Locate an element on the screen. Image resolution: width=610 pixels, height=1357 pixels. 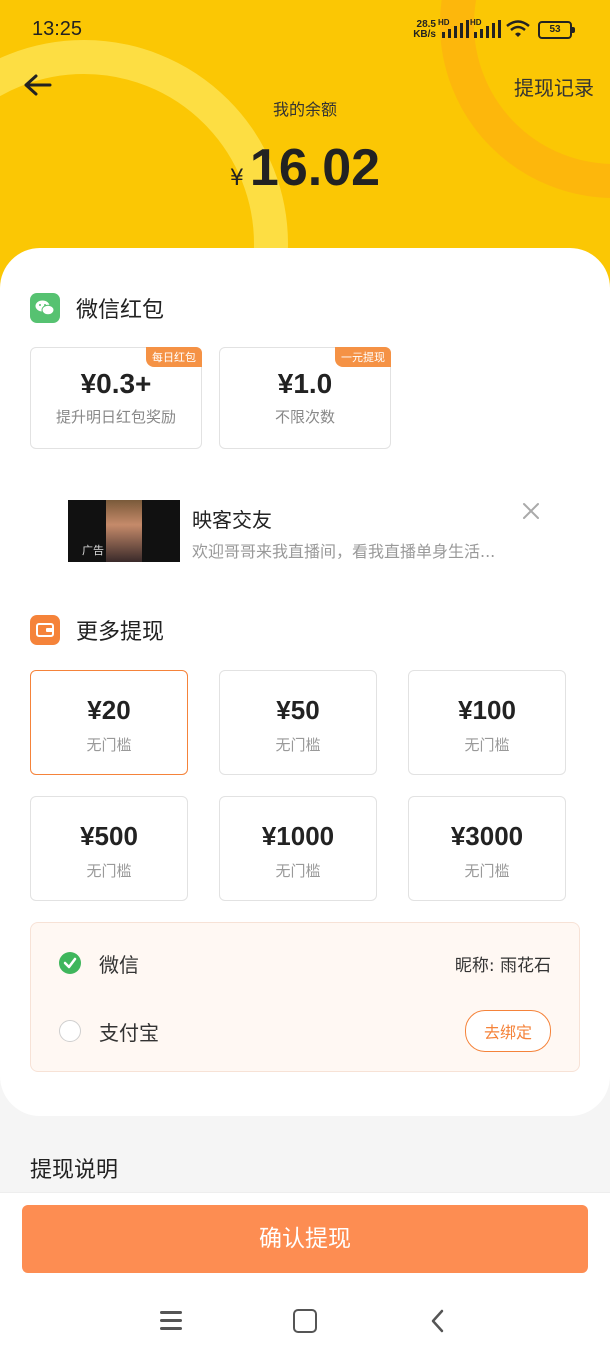
ad-title: 映客交友 is located at coordinates (232, 520).